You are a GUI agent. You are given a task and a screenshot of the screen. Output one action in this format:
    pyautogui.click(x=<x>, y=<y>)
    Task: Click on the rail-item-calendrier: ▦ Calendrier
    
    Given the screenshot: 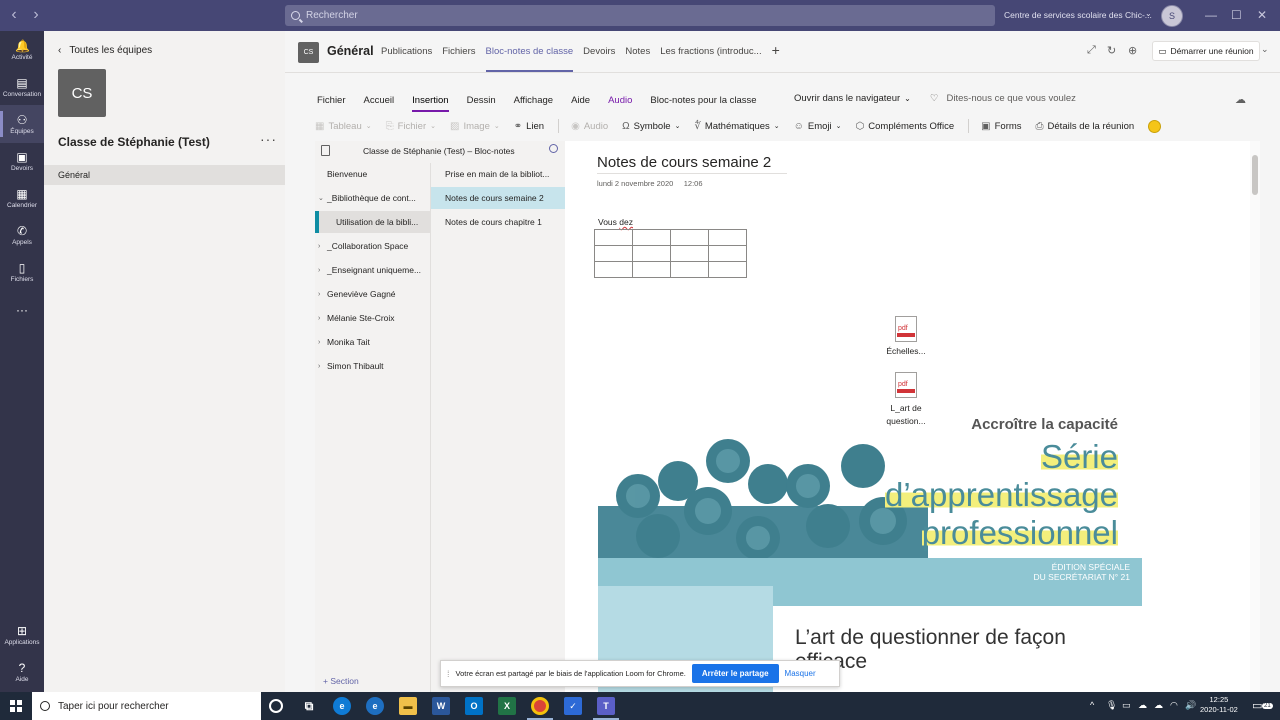 What is the action you would take?
    pyautogui.click(x=22, y=198)
    